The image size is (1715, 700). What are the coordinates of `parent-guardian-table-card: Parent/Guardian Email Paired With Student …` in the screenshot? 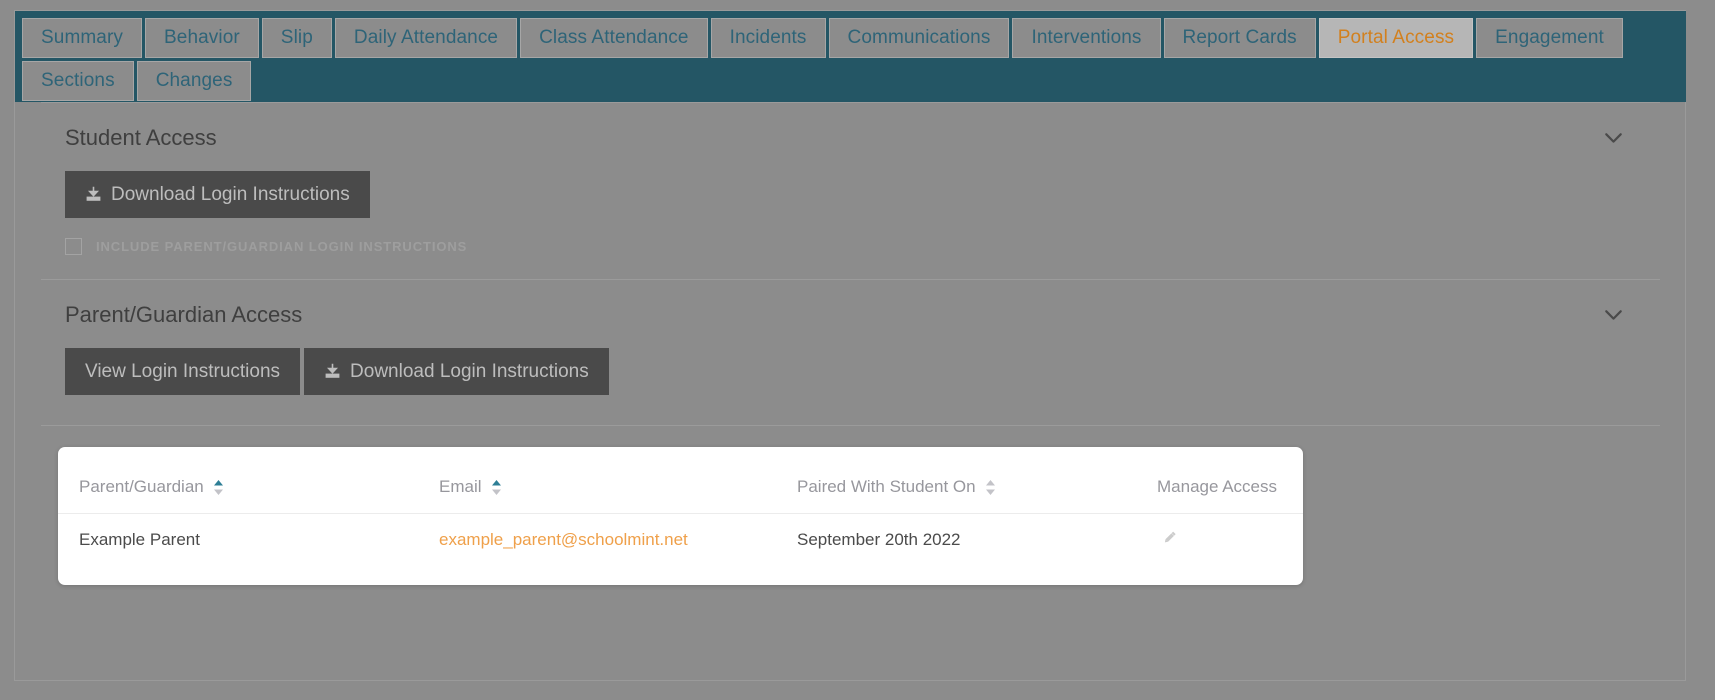 It's located at (680, 516).